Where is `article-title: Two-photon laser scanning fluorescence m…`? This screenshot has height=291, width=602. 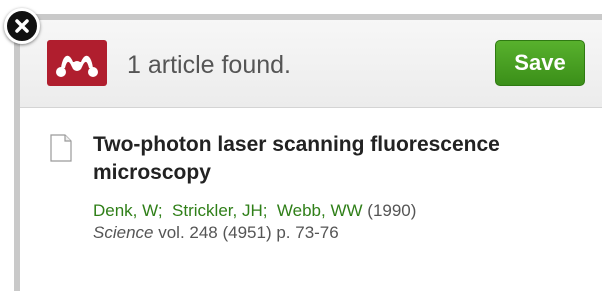
article-title: Two-photon laser scanning fluorescence m… is located at coordinates (313, 159).